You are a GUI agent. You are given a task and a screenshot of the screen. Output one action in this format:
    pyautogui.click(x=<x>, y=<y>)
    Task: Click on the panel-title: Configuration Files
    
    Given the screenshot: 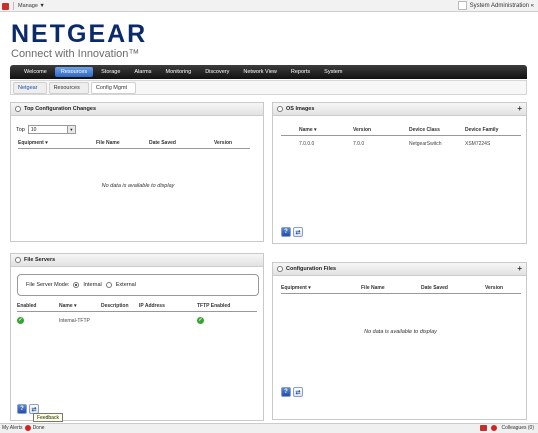 What is the action you would take?
    pyautogui.click(x=311, y=269)
    